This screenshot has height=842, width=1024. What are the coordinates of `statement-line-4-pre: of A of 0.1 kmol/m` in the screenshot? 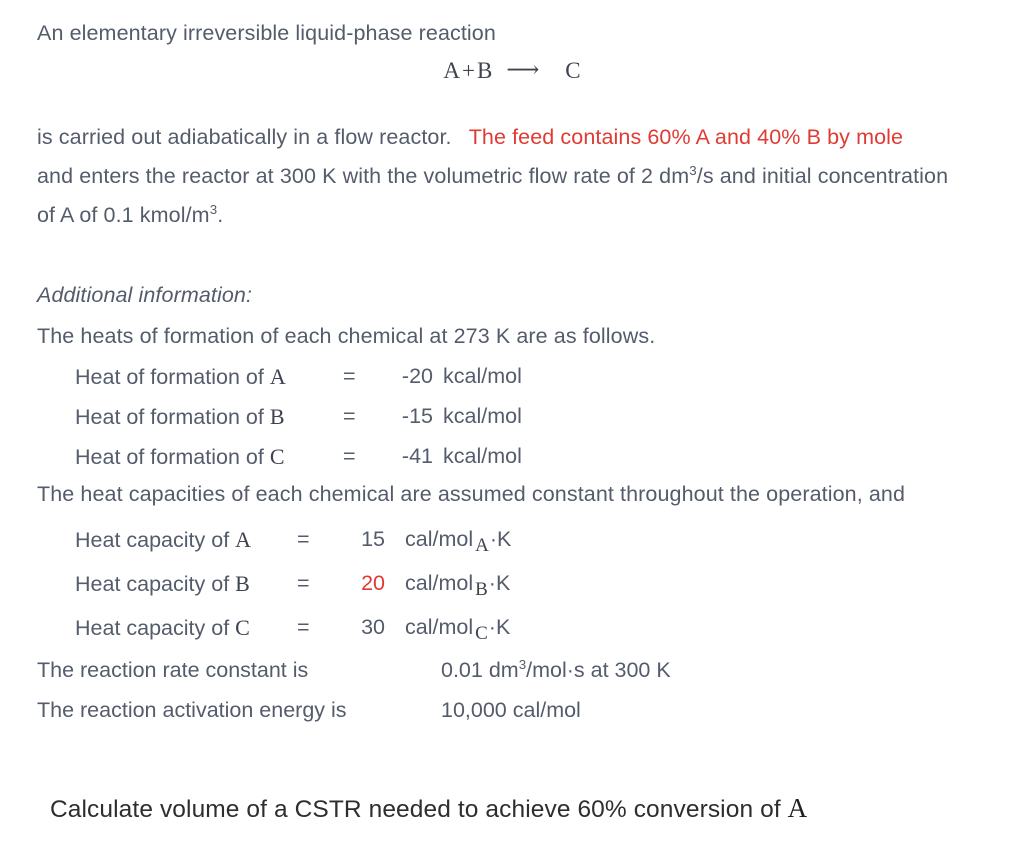 It's located at (123, 215).